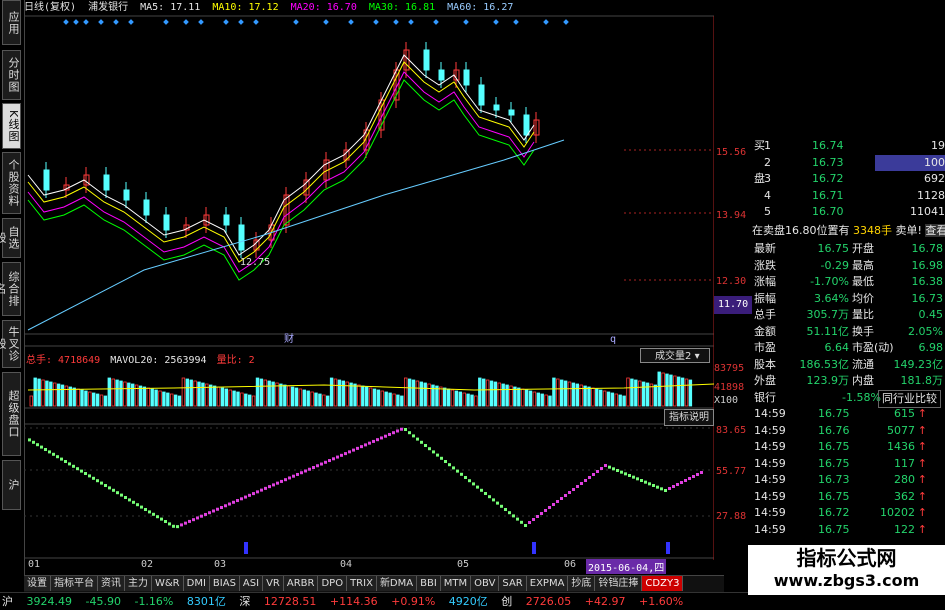  Describe the element at coordinates (10, 238) in the screenshot. I see `left-tab-4: 自选股` at that location.